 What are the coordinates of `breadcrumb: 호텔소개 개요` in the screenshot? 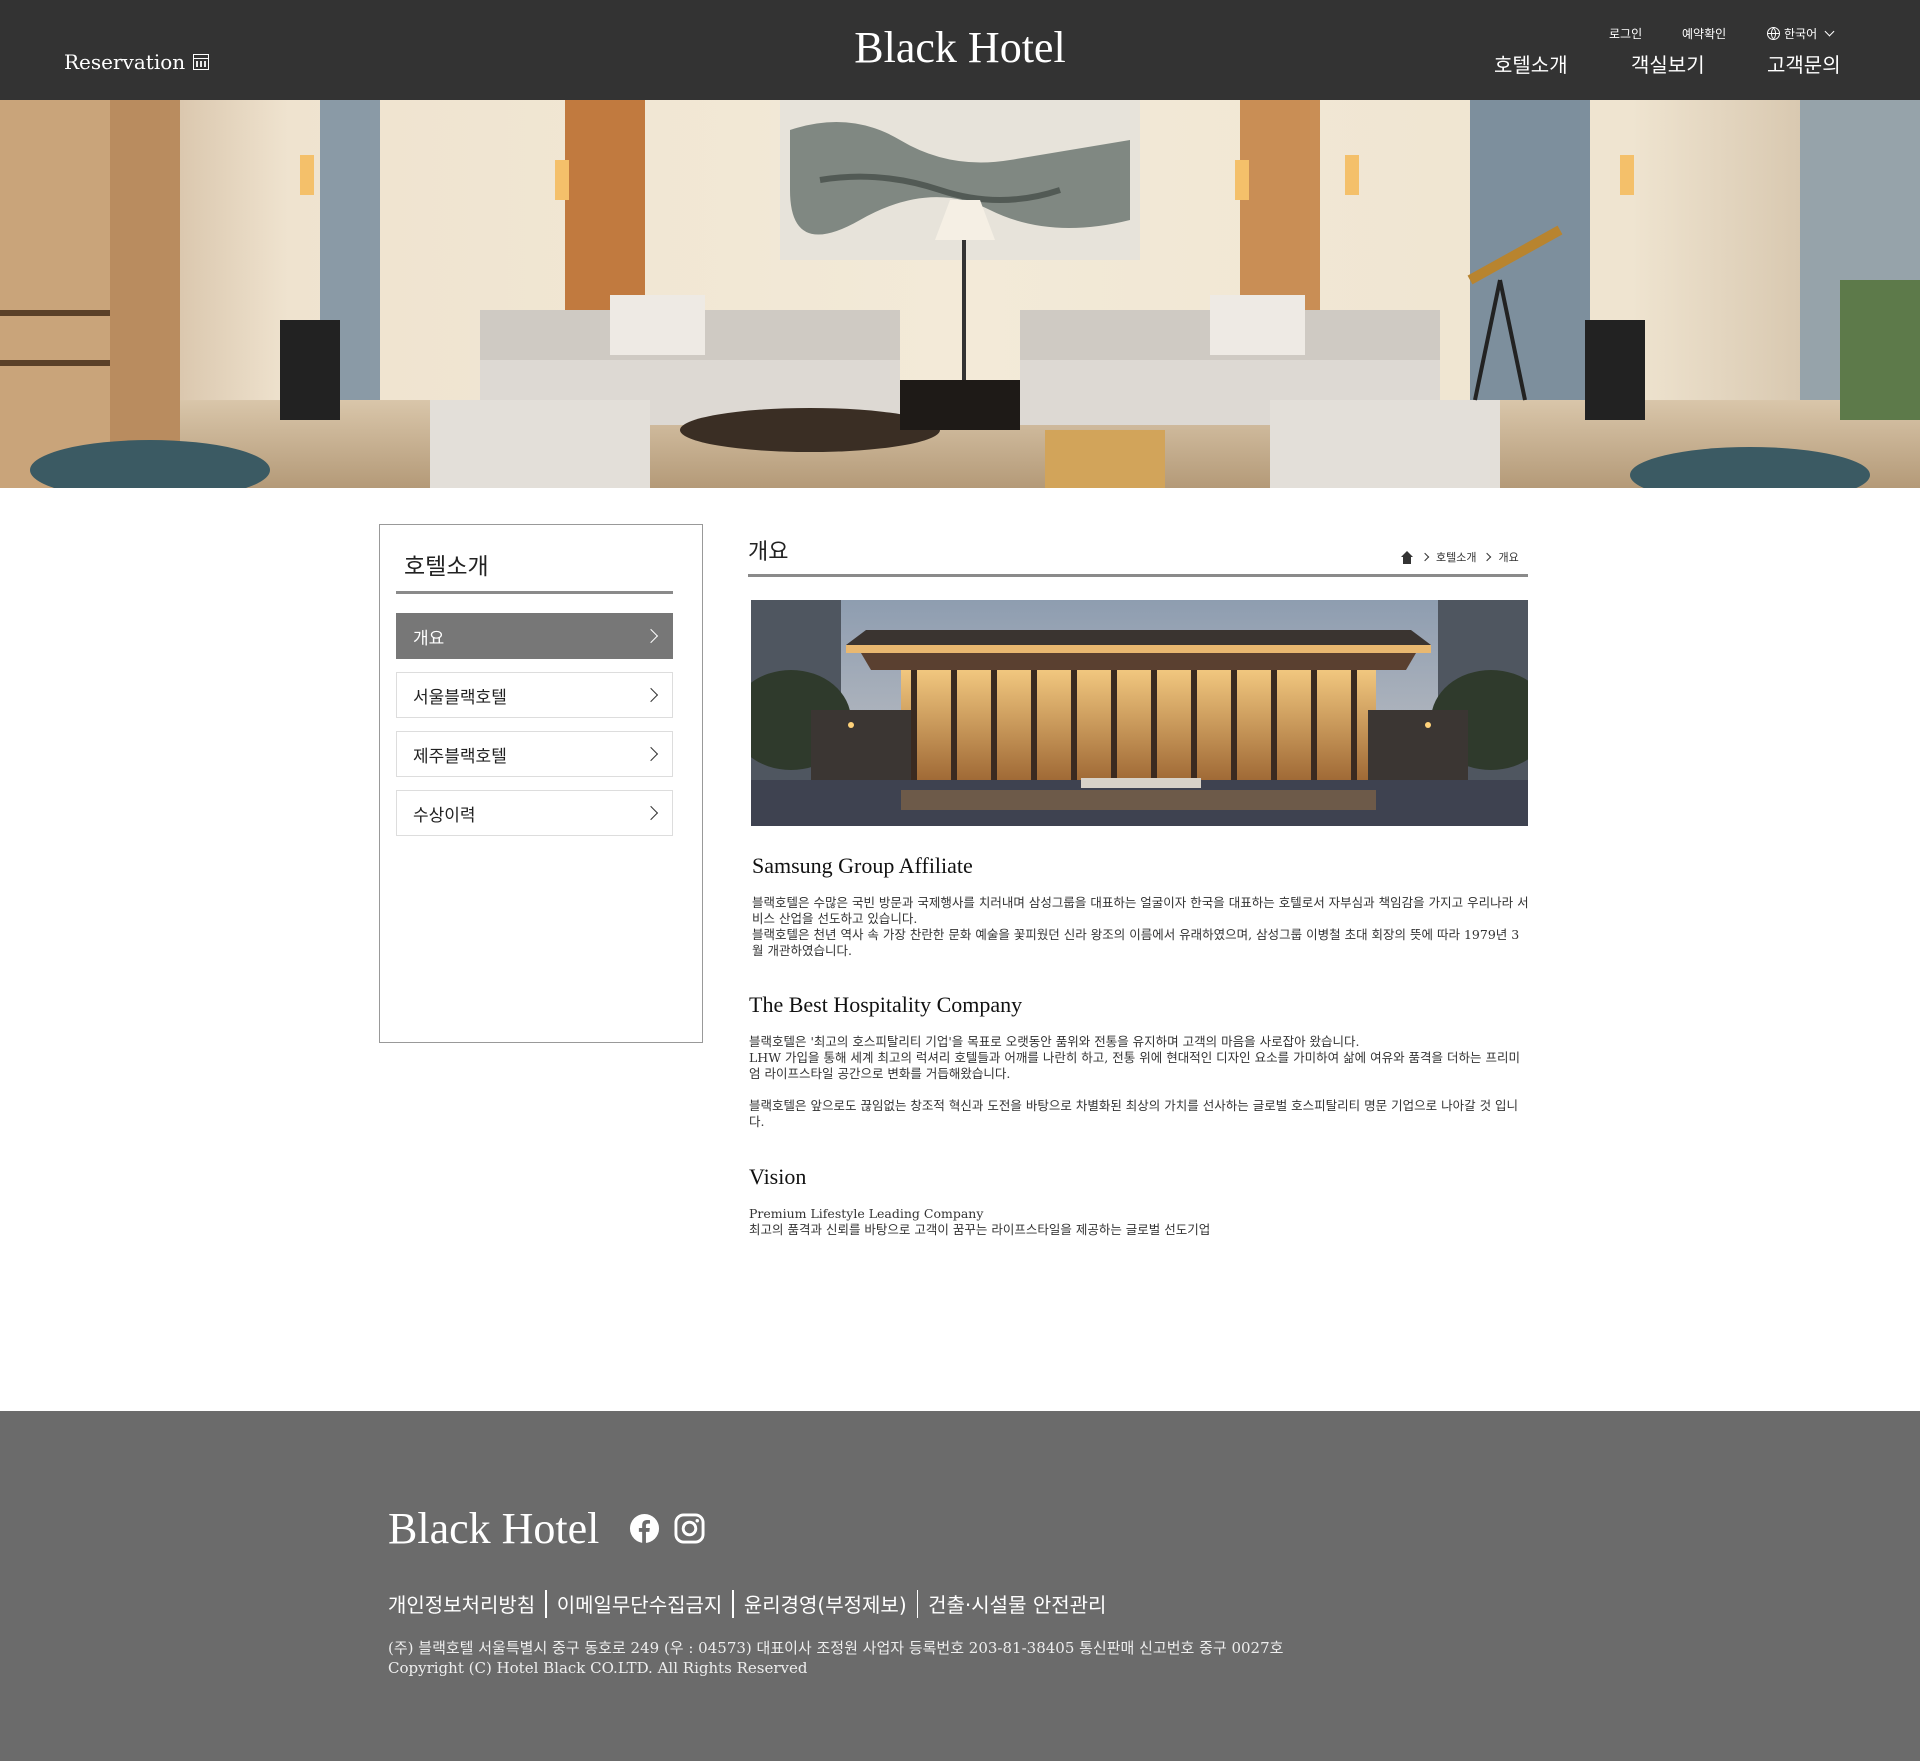 It's located at (1459, 557).